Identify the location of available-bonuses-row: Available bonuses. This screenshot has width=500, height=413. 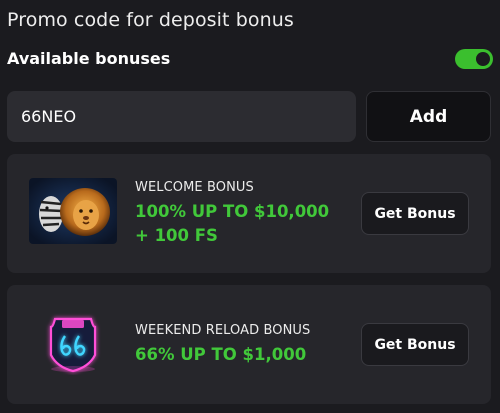
(250, 59).